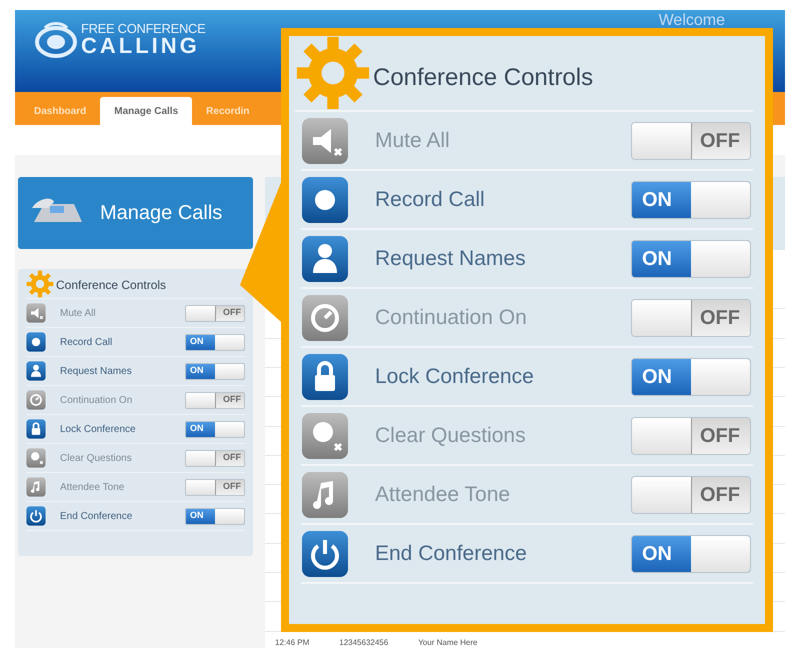 The height and width of the screenshot is (648, 796). What do you see at coordinates (140, 45) in the screenshot?
I see `logo-text: CALLING` at bounding box center [140, 45].